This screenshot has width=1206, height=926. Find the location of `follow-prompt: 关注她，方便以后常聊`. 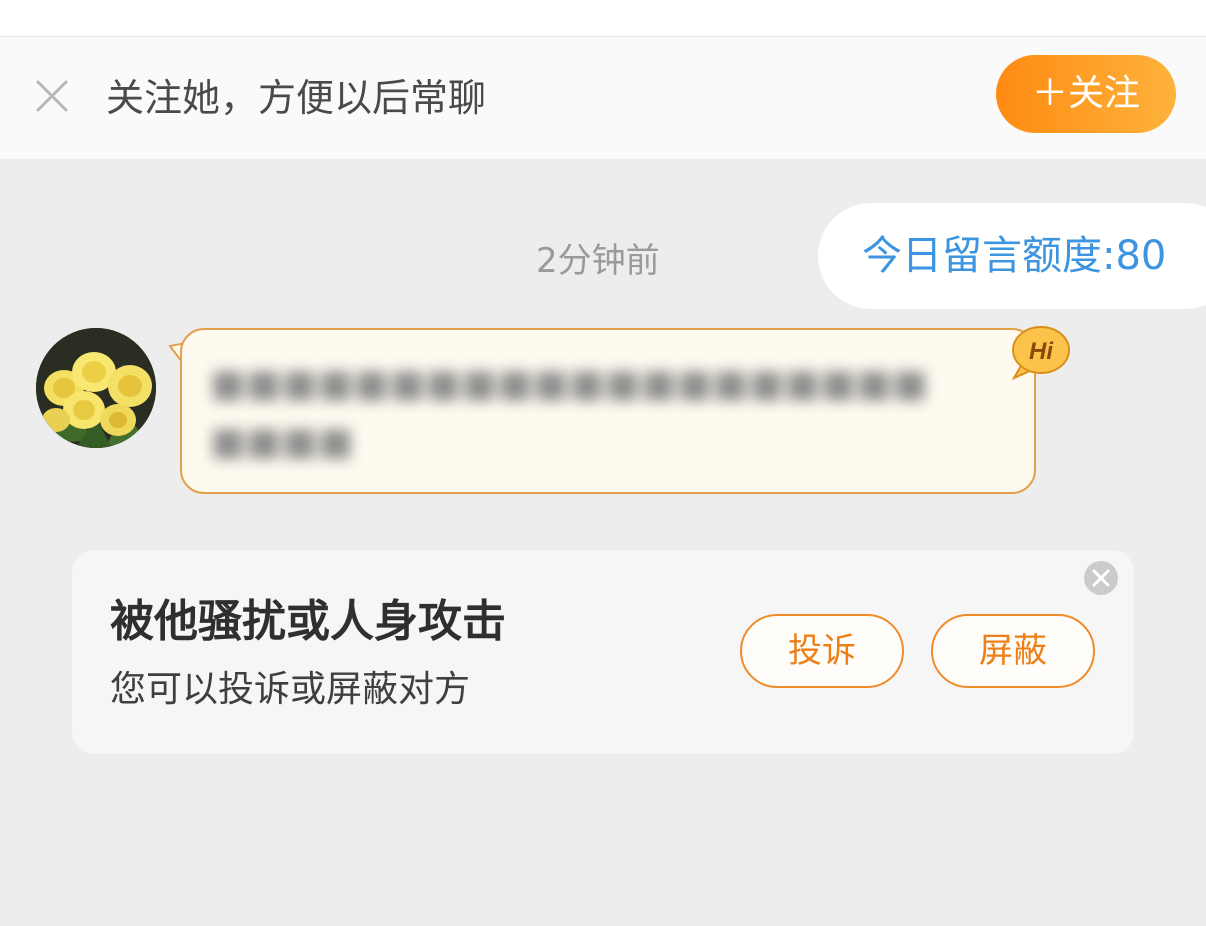

follow-prompt: 关注她，方便以后常聊 is located at coordinates (296, 98).